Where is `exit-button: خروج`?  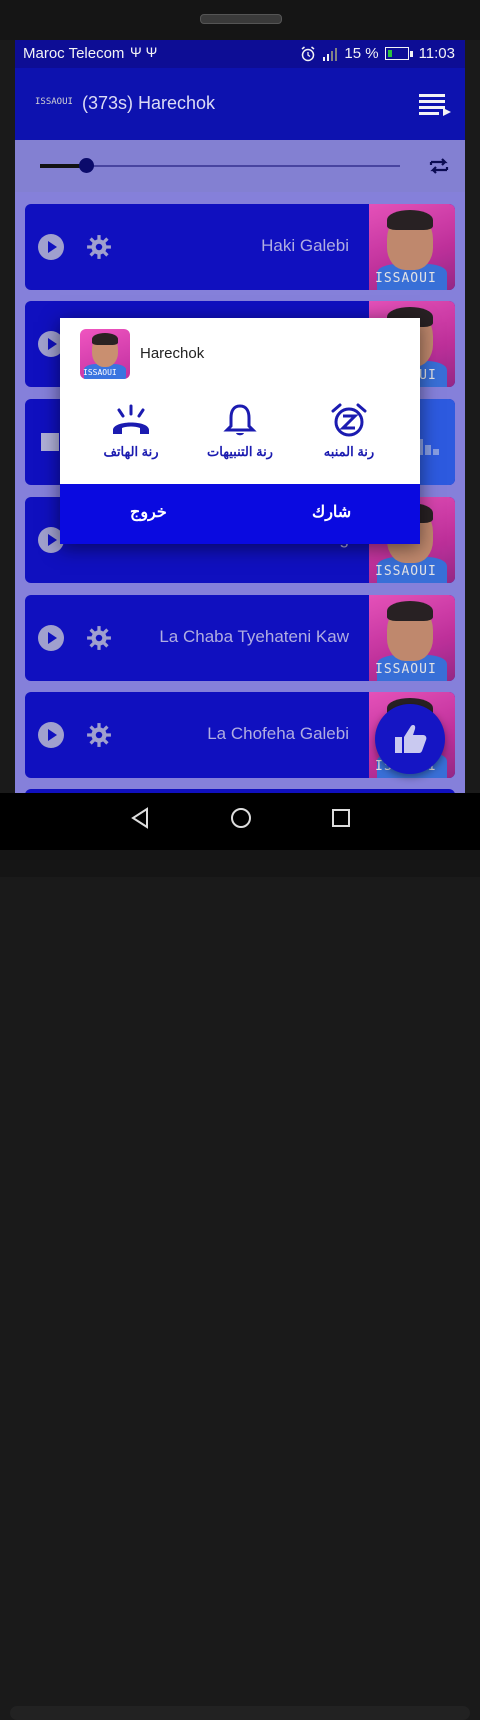
exit-button: خروج is located at coordinates (148, 512).